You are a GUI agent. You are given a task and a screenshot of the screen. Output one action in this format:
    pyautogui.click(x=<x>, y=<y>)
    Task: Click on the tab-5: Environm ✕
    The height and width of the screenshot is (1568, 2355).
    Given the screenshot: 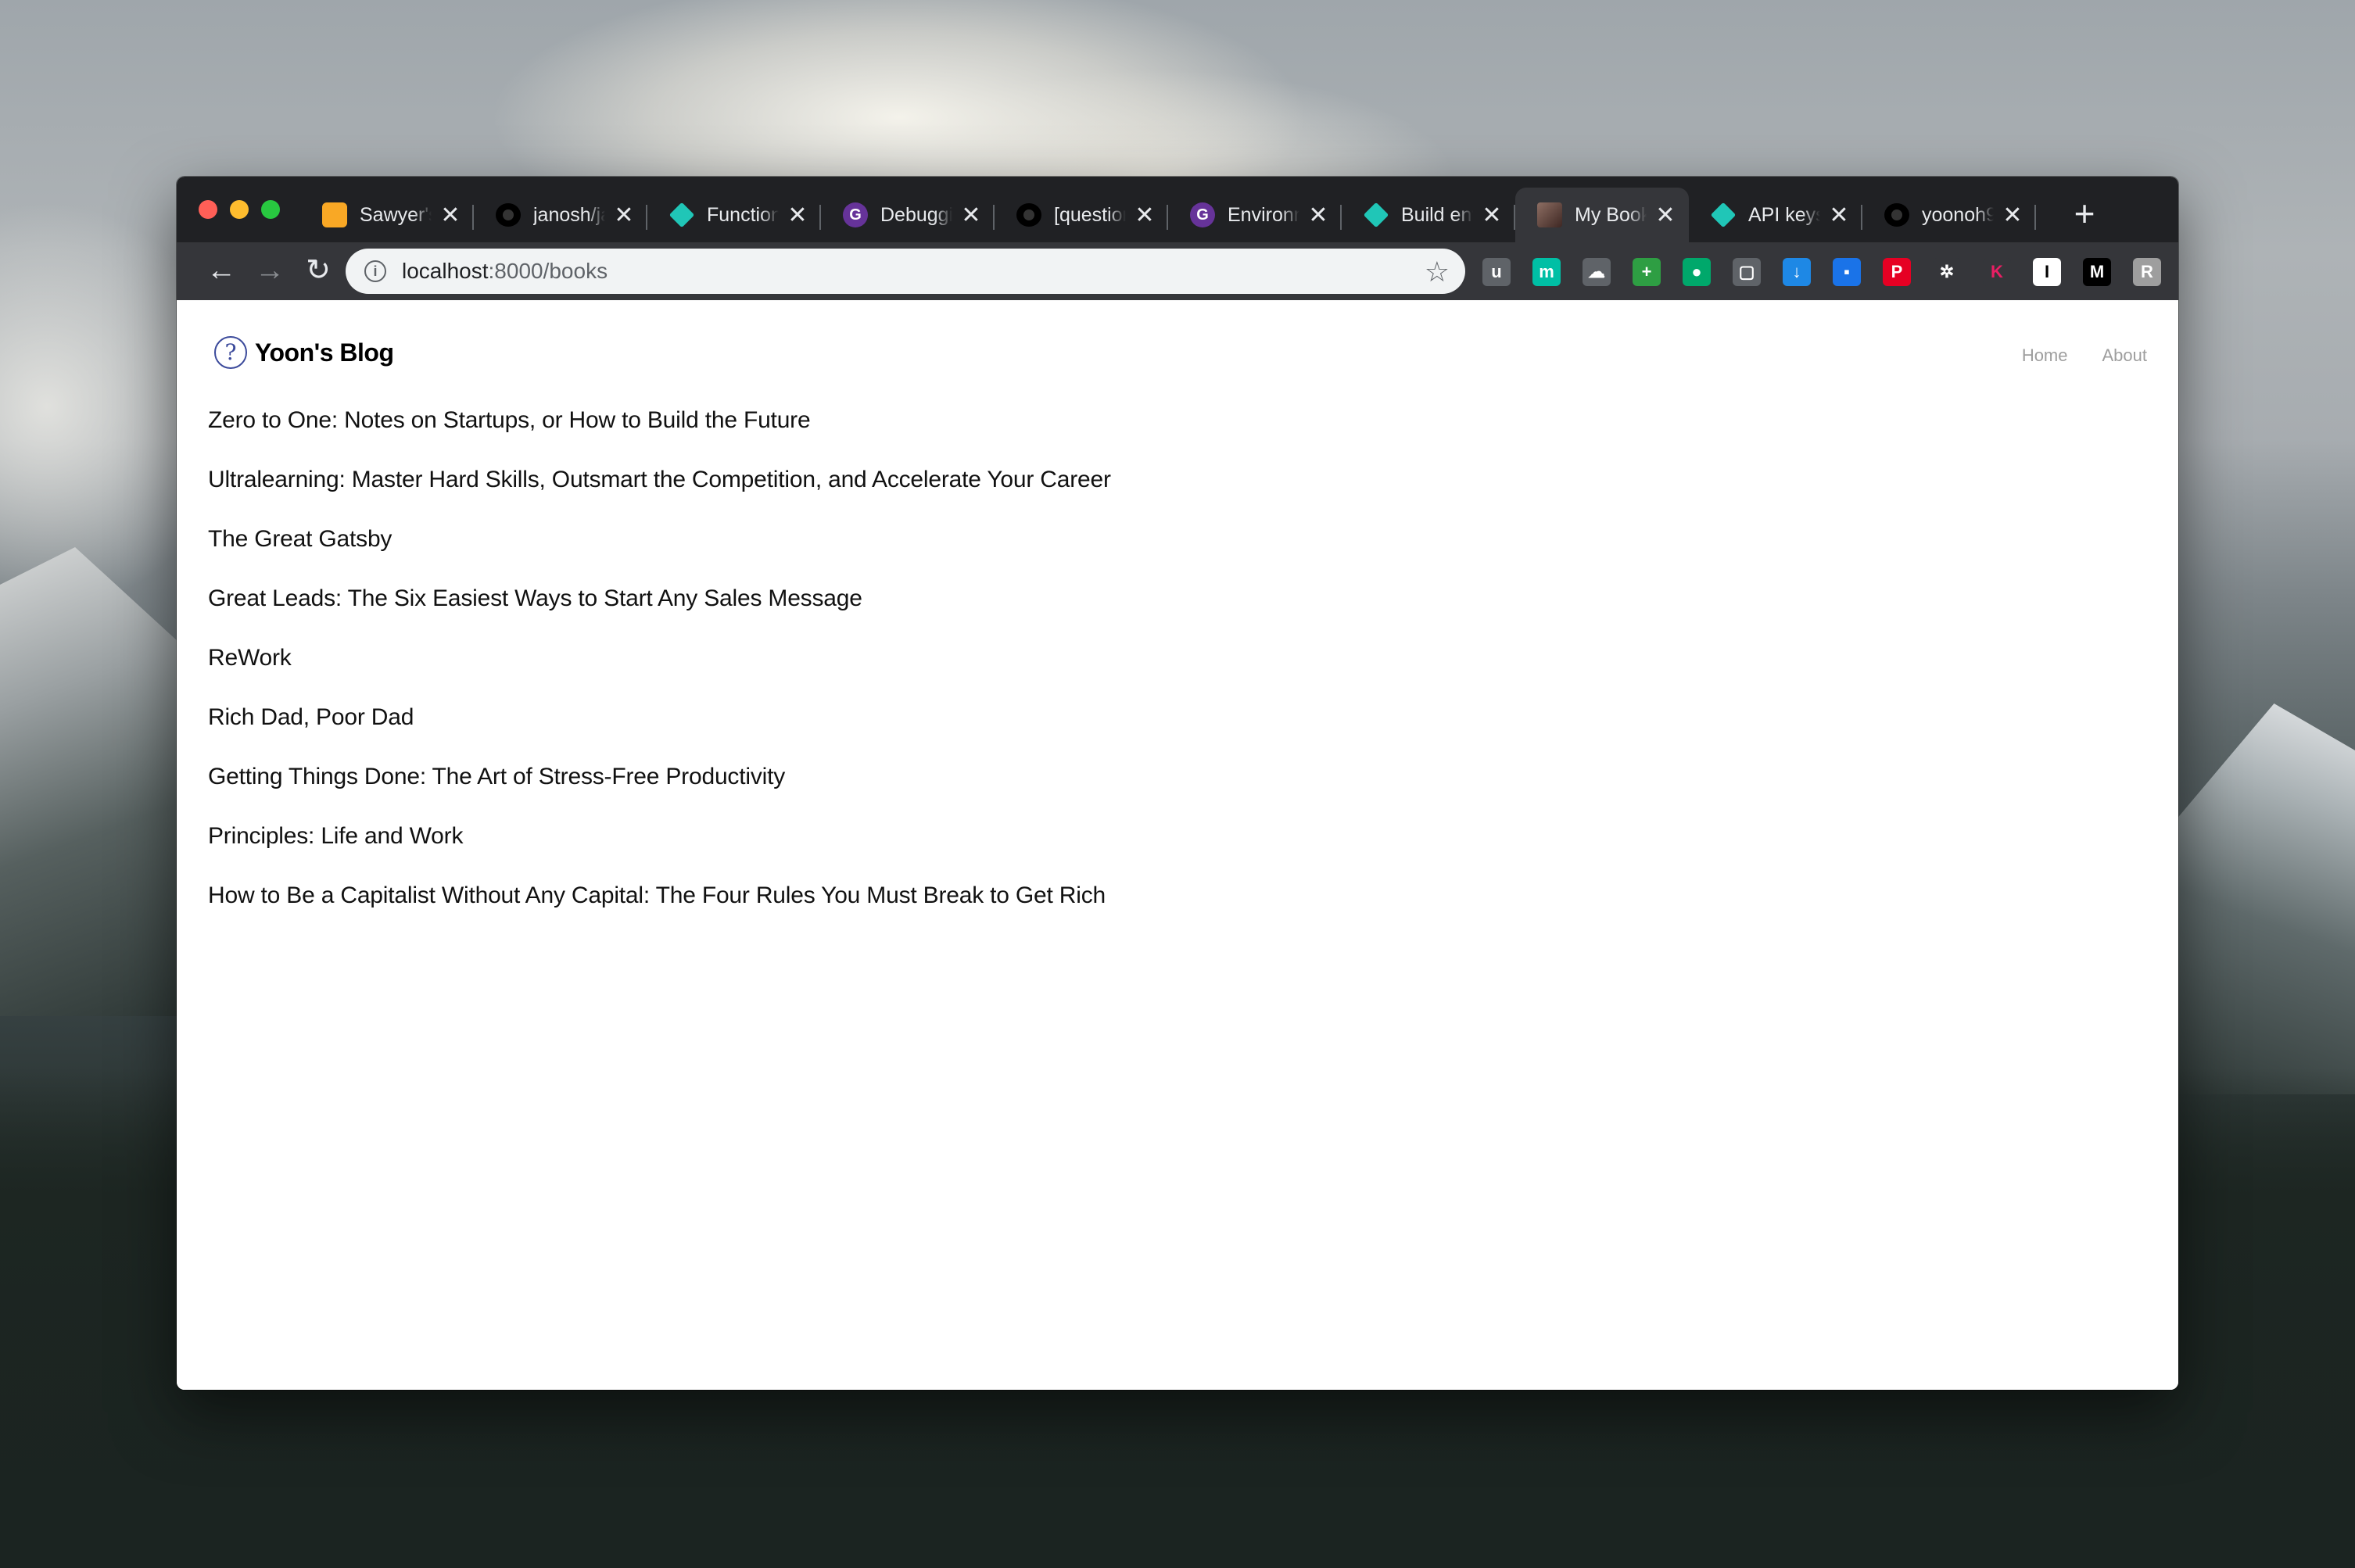 What is the action you would take?
    pyautogui.click(x=1255, y=215)
    